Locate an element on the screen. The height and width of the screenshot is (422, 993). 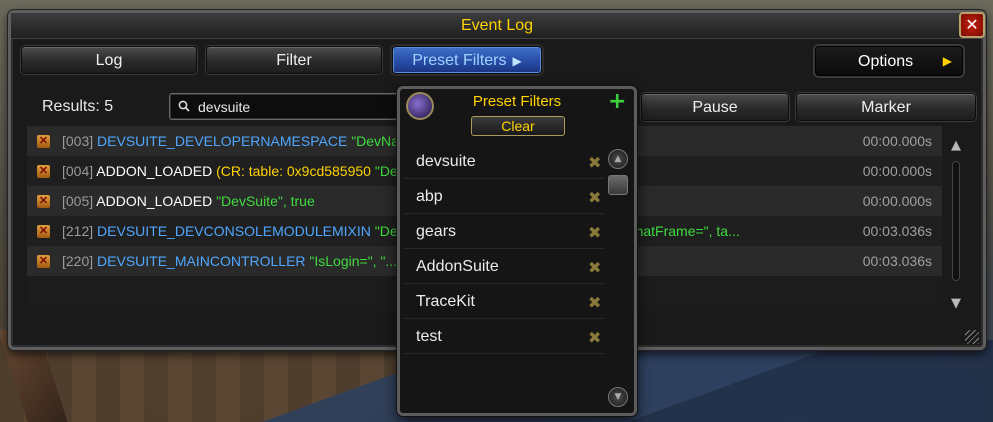
preset-item-label: abp is located at coordinates (429, 197).